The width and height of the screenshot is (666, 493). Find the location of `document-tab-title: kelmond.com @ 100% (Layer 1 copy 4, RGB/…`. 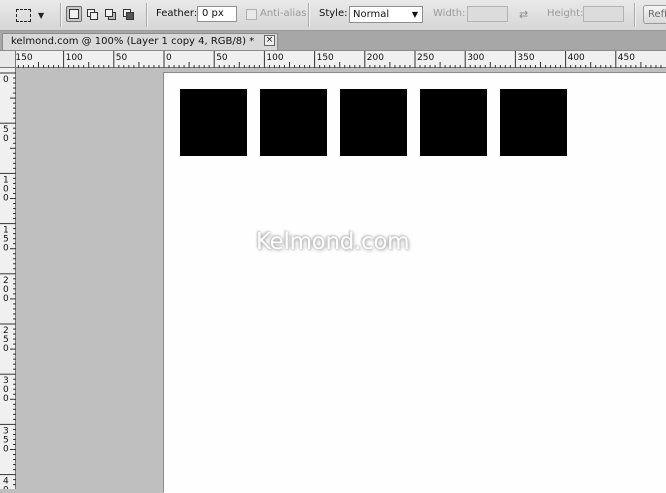

document-tab-title: kelmond.com @ 100% (Layer 1 copy 4, RGB/… is located at coordinates (133, 41).